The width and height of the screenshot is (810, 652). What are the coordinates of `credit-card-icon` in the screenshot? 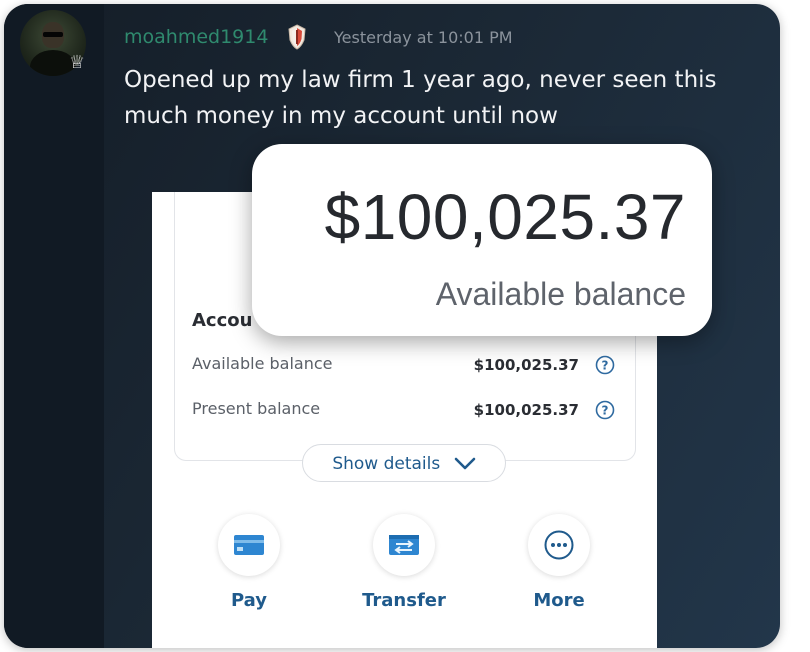 It's located at (249, 545).